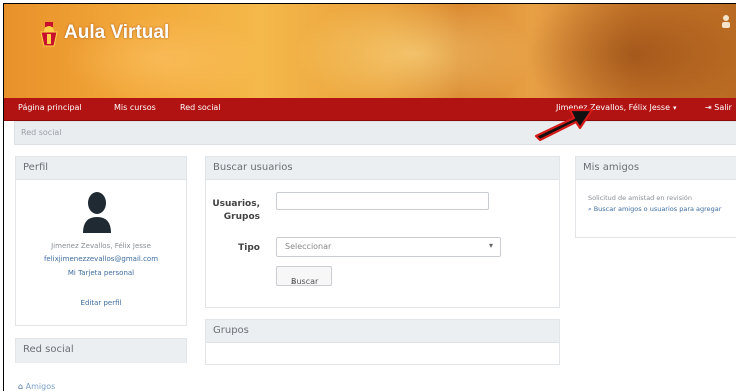  What do you see at coordinates (101, 168) in the screenshot?
I see `profile-panel-header: Perfil` at bounding box center [101, 168].